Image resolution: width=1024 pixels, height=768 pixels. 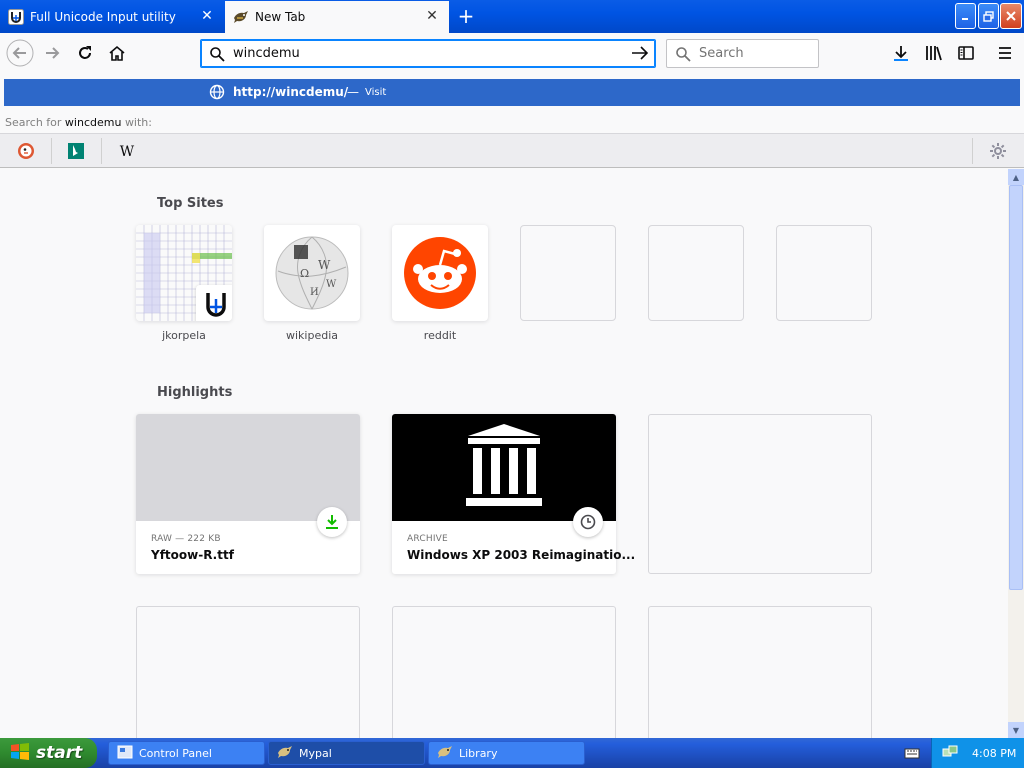 I want to click on svg-text: Ω, so click(x=304, y=273).